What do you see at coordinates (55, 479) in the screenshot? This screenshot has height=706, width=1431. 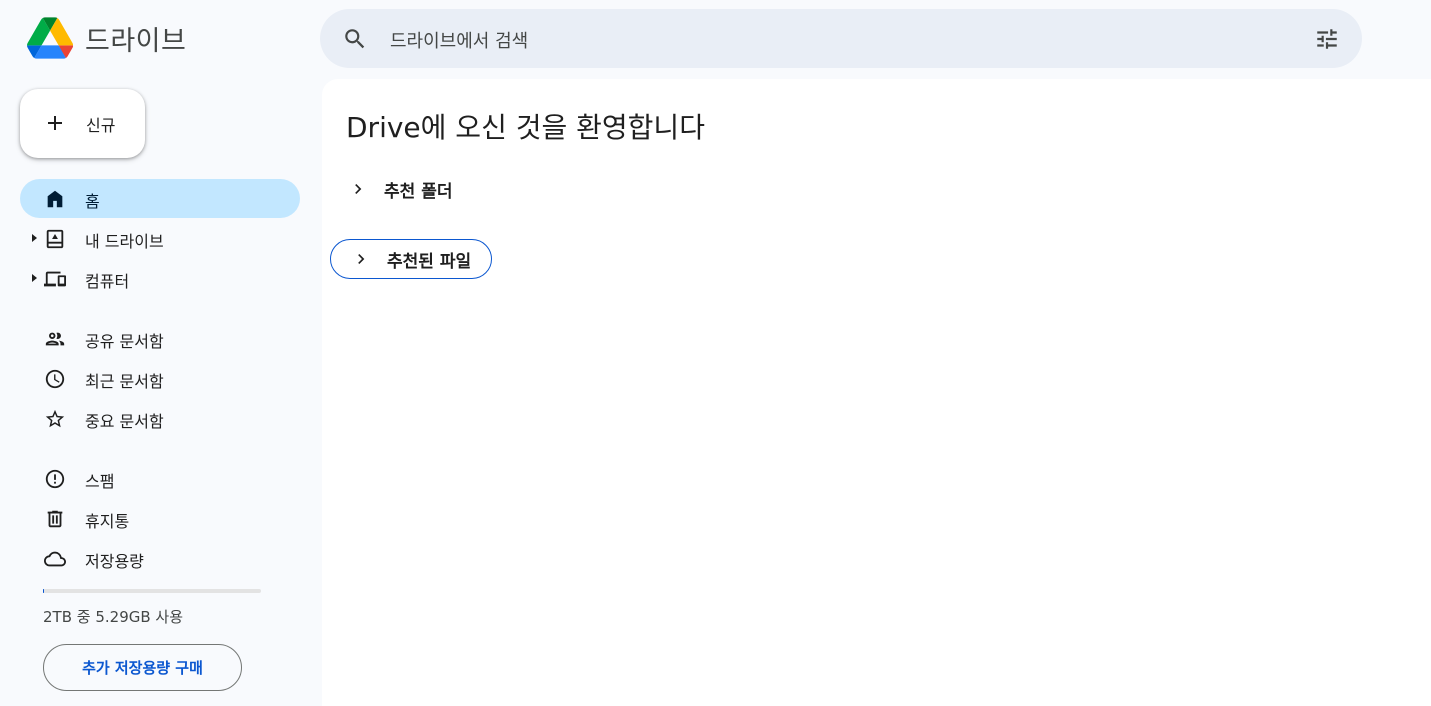 I see `spam-icon` at bounding box center [55, 479].